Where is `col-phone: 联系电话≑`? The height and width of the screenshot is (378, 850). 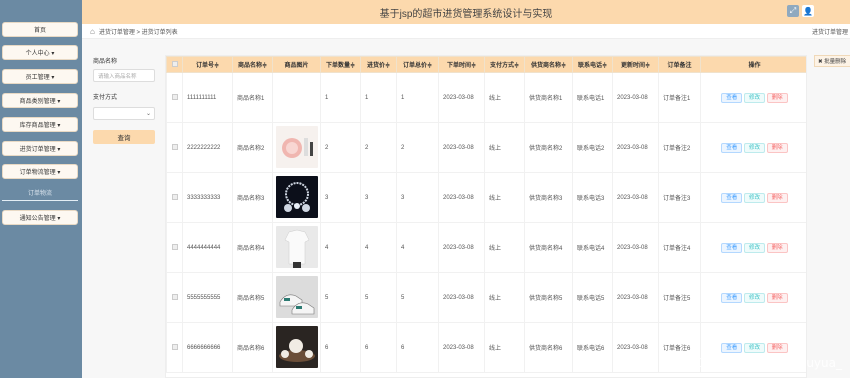
col-phone: 联系电话≑ is located at coordinates (592, 64).